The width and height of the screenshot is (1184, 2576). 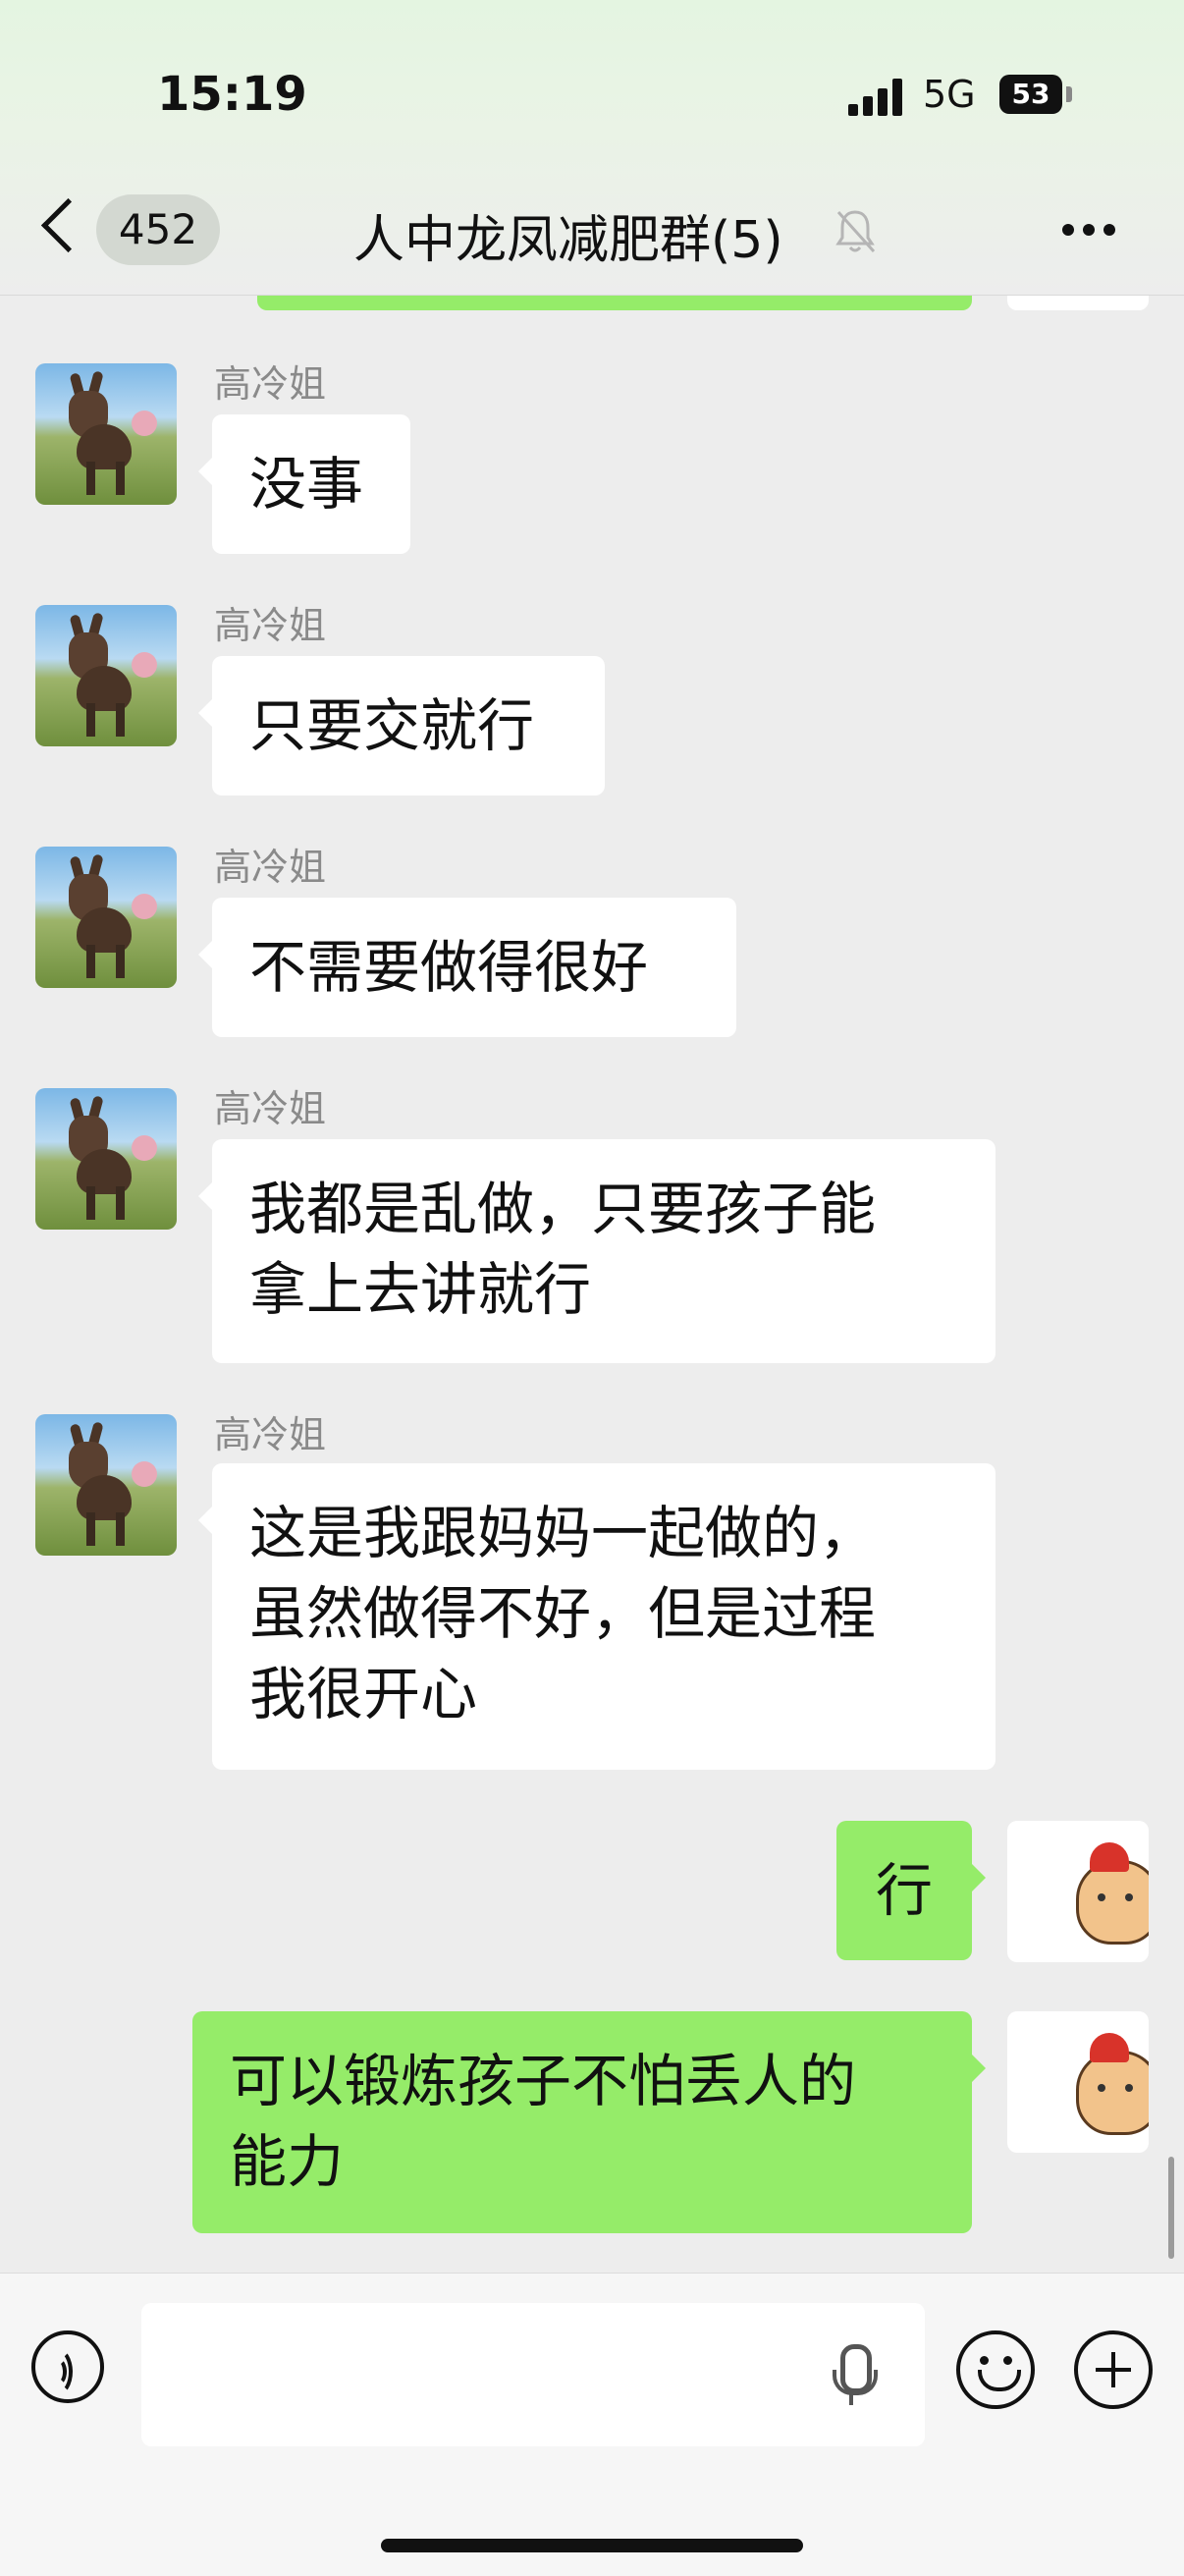 What do you see at coordinates (563, 1209) in the screenshot?
I see `message-line: 我都是乱做，只要孩子能` at bounding box center [563, 1209].